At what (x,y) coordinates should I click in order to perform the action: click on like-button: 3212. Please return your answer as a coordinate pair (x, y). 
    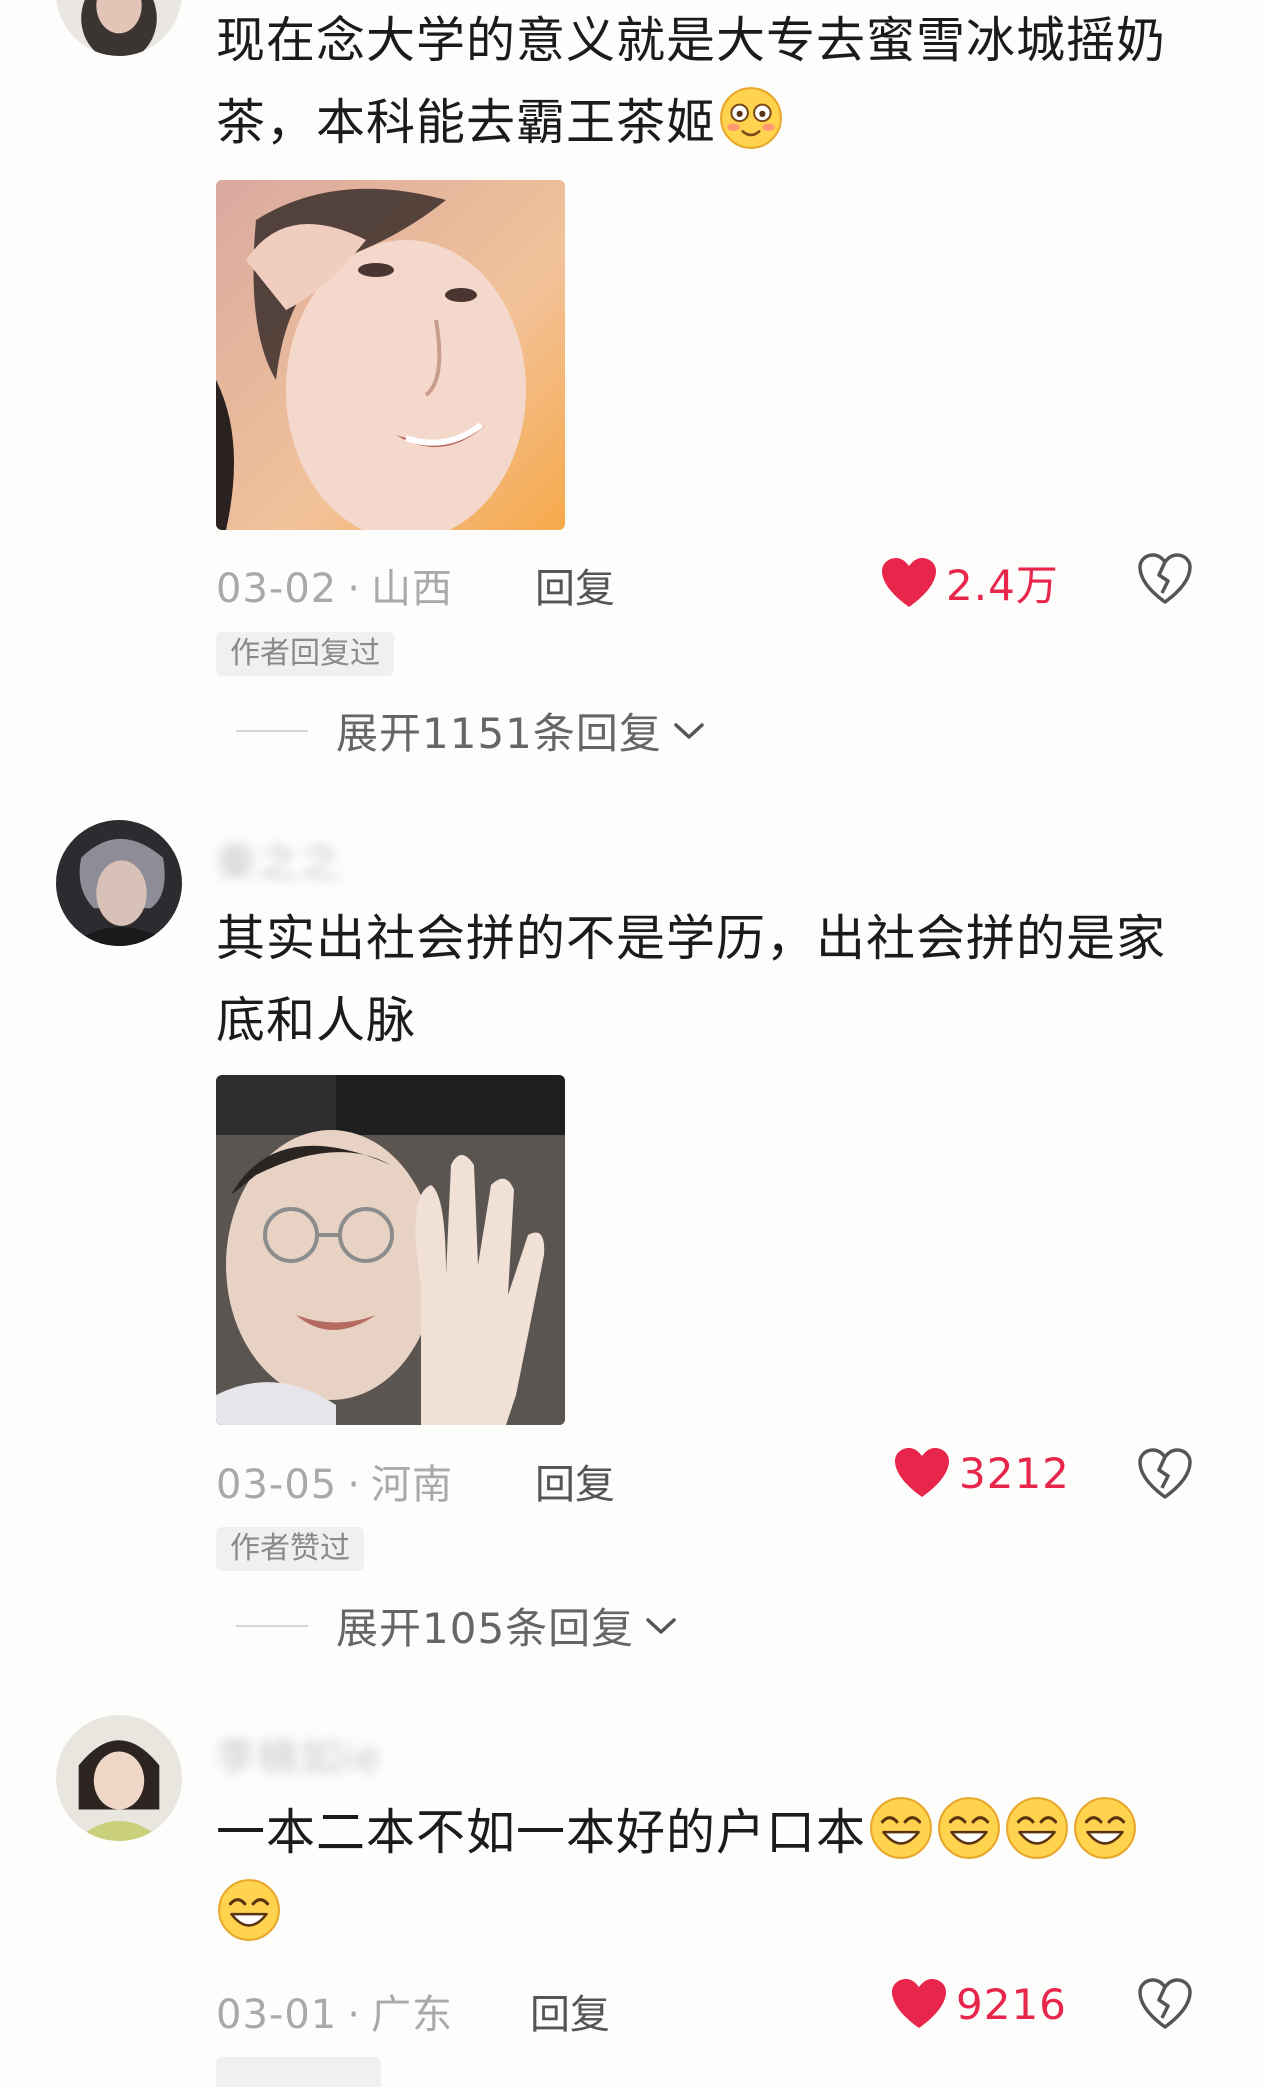
    Looking at the image, I should click on (981, 1473).